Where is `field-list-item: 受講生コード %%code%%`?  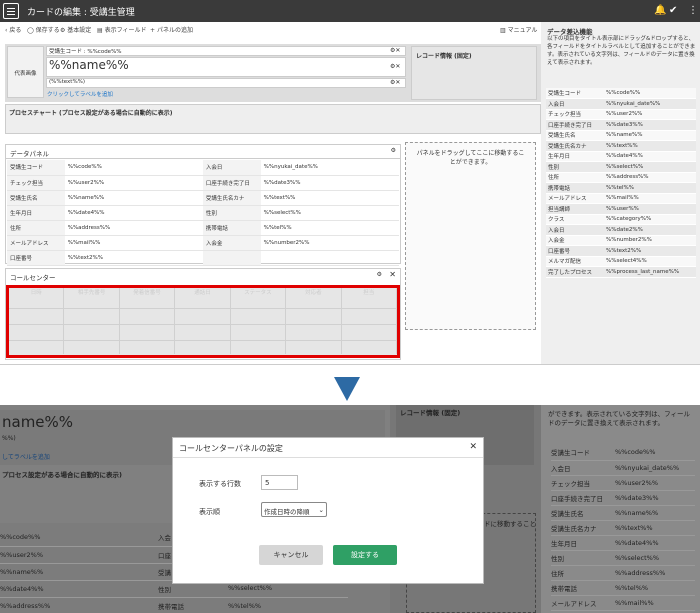
field-list-item: 受講生コード %%code%% is located at coordinates (621, 93).